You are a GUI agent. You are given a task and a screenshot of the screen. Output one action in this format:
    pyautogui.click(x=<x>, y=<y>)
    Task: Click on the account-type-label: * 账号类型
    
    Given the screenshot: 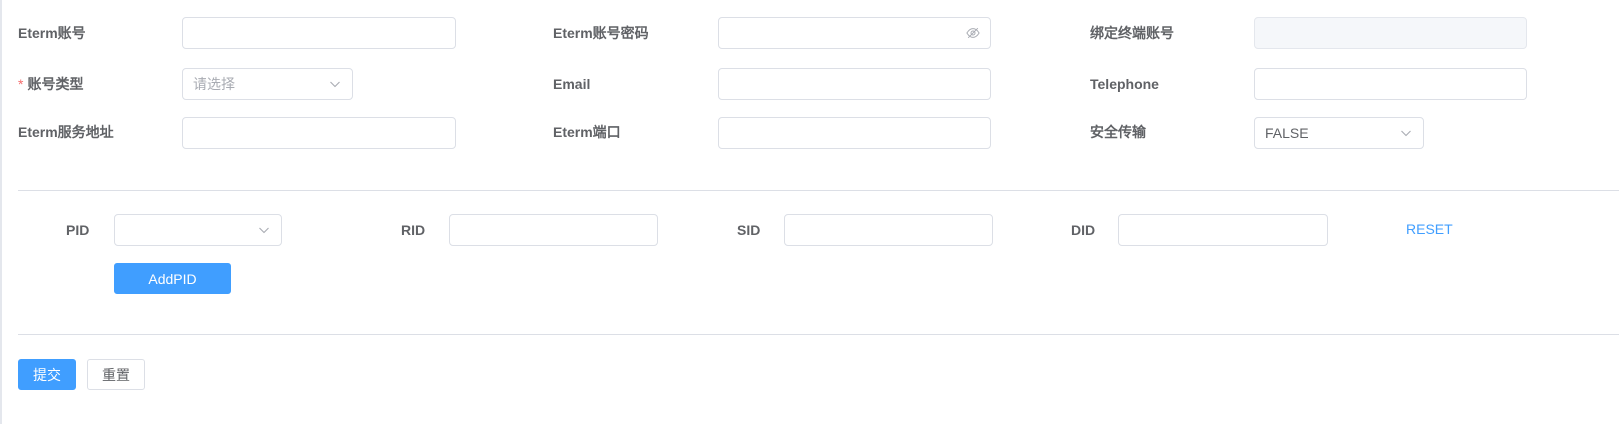 What is the action you would take?
    pyautogui.click(x=50, y=84)
    